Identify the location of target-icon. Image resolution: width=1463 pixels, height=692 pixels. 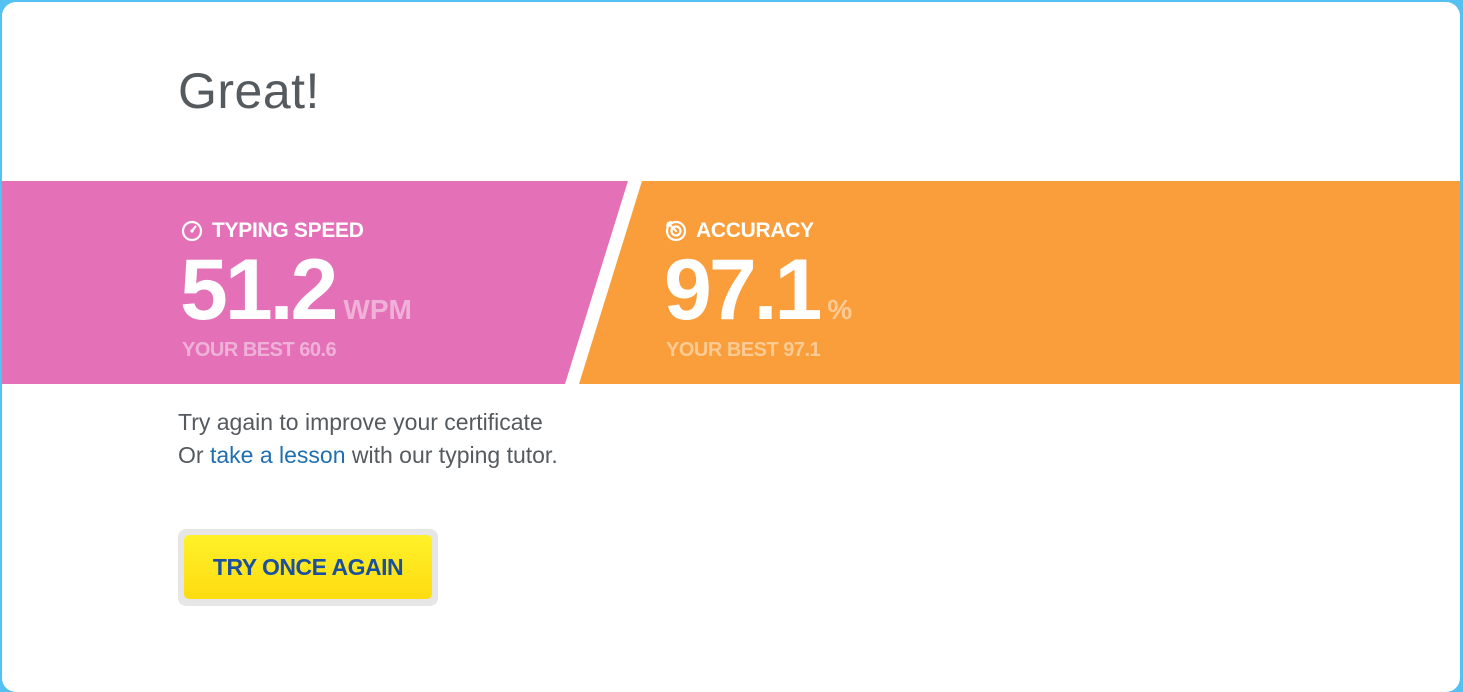
(676, 231).